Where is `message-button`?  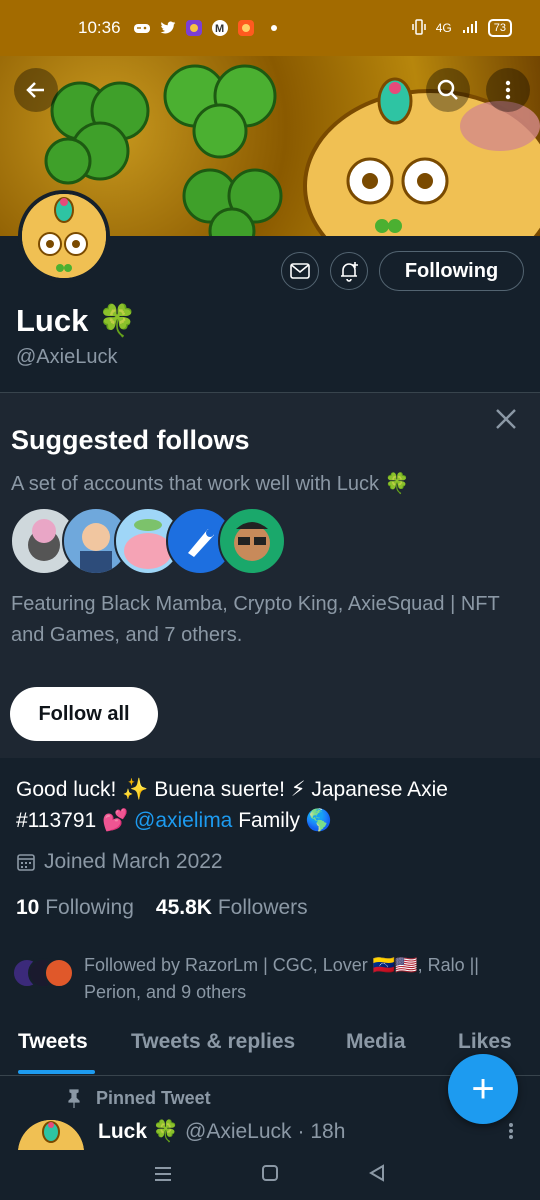 message-button is located at coordinates (300, 271).